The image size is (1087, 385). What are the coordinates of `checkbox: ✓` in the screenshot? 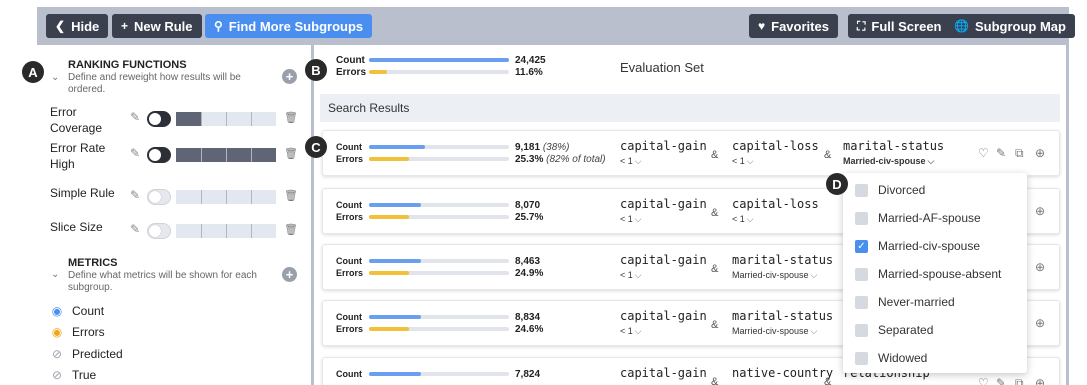 It's located at (861, 246).